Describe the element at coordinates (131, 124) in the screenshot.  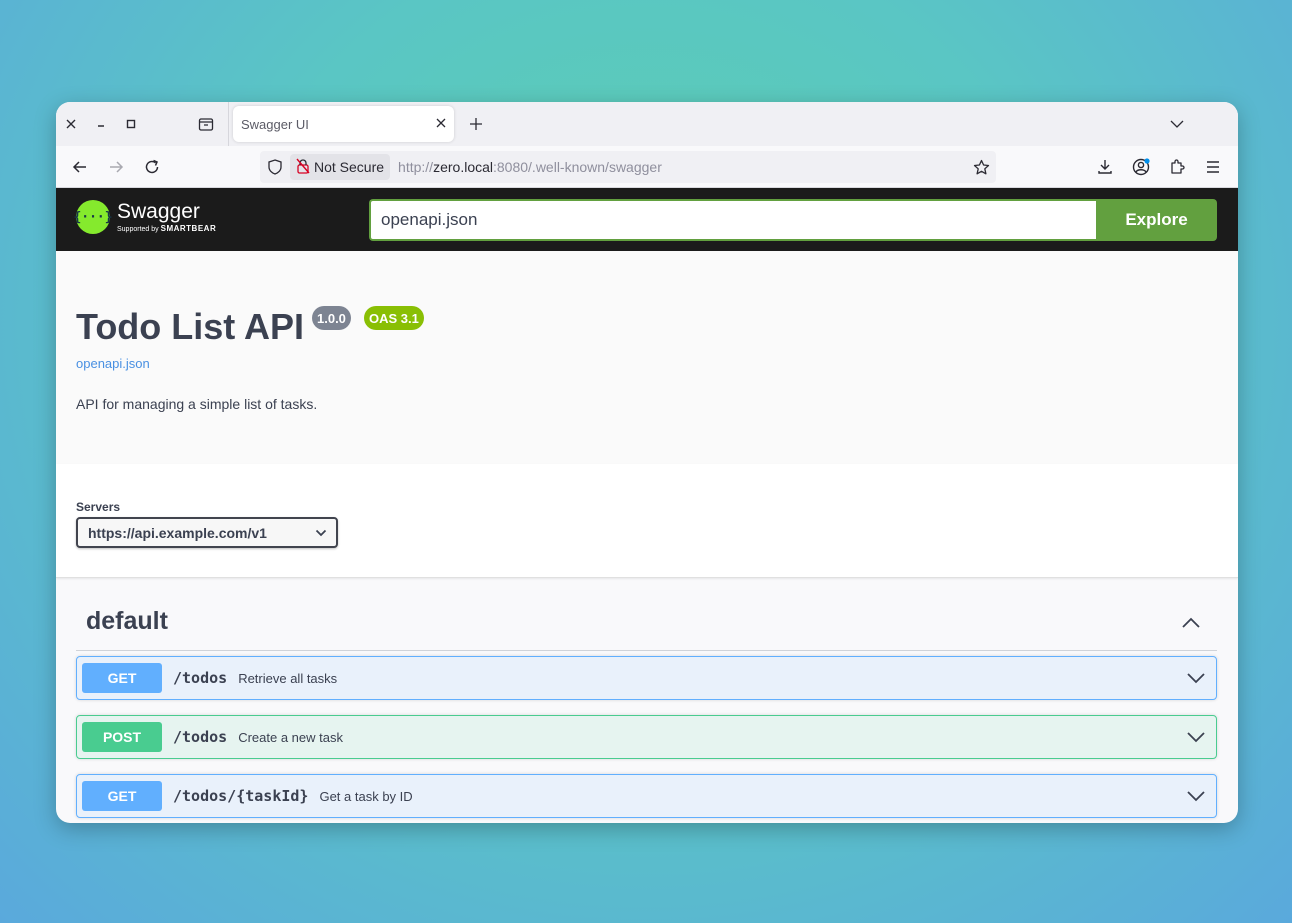
I see `maximize-icon` at that location.